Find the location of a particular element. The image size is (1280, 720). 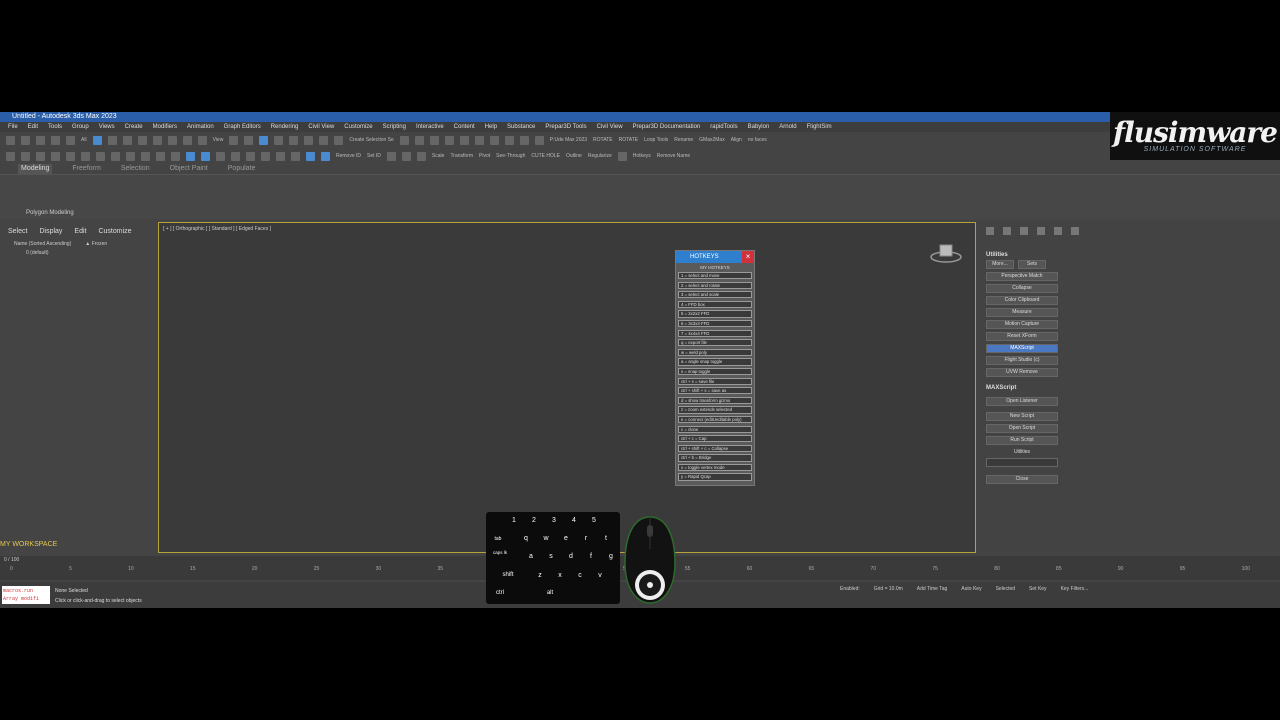

align-button: Align is located at coordinates (736, 140).